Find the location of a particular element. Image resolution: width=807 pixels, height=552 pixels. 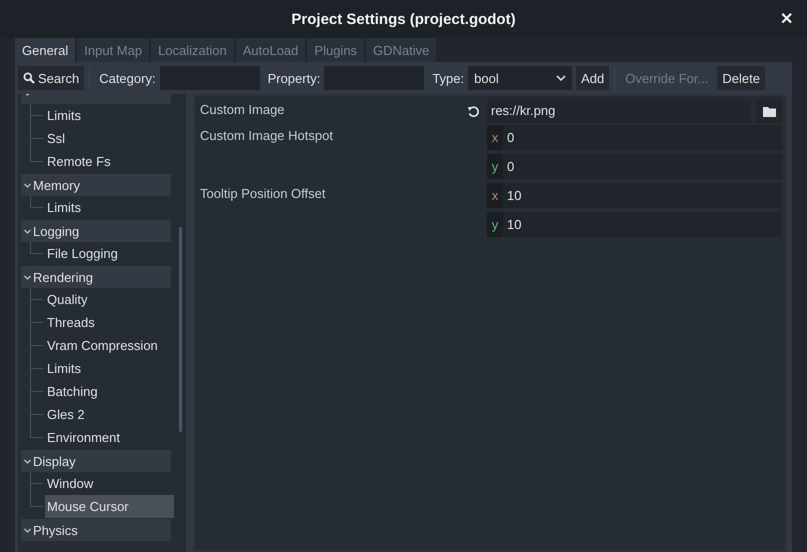

category-field is located at coordinates (210, 78).